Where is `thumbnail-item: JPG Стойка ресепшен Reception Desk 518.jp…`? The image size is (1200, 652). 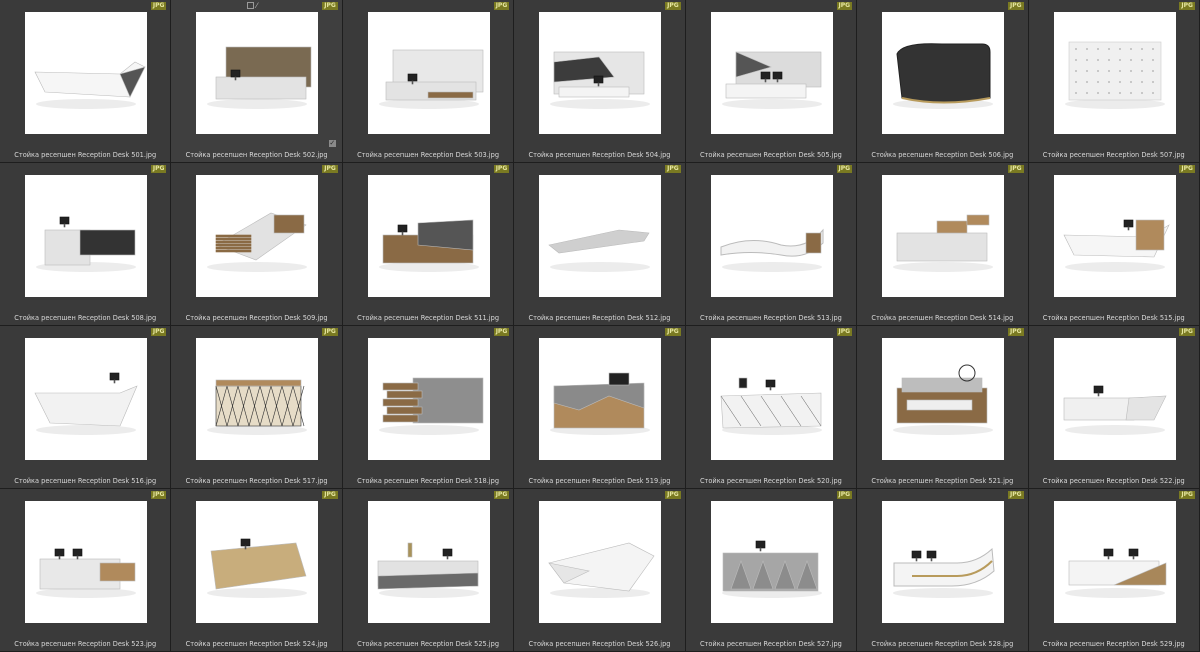 thumbnail-item: JPG Стойка ресепшен Reception Desk 518.jp… is located at coordinates (428, 407).